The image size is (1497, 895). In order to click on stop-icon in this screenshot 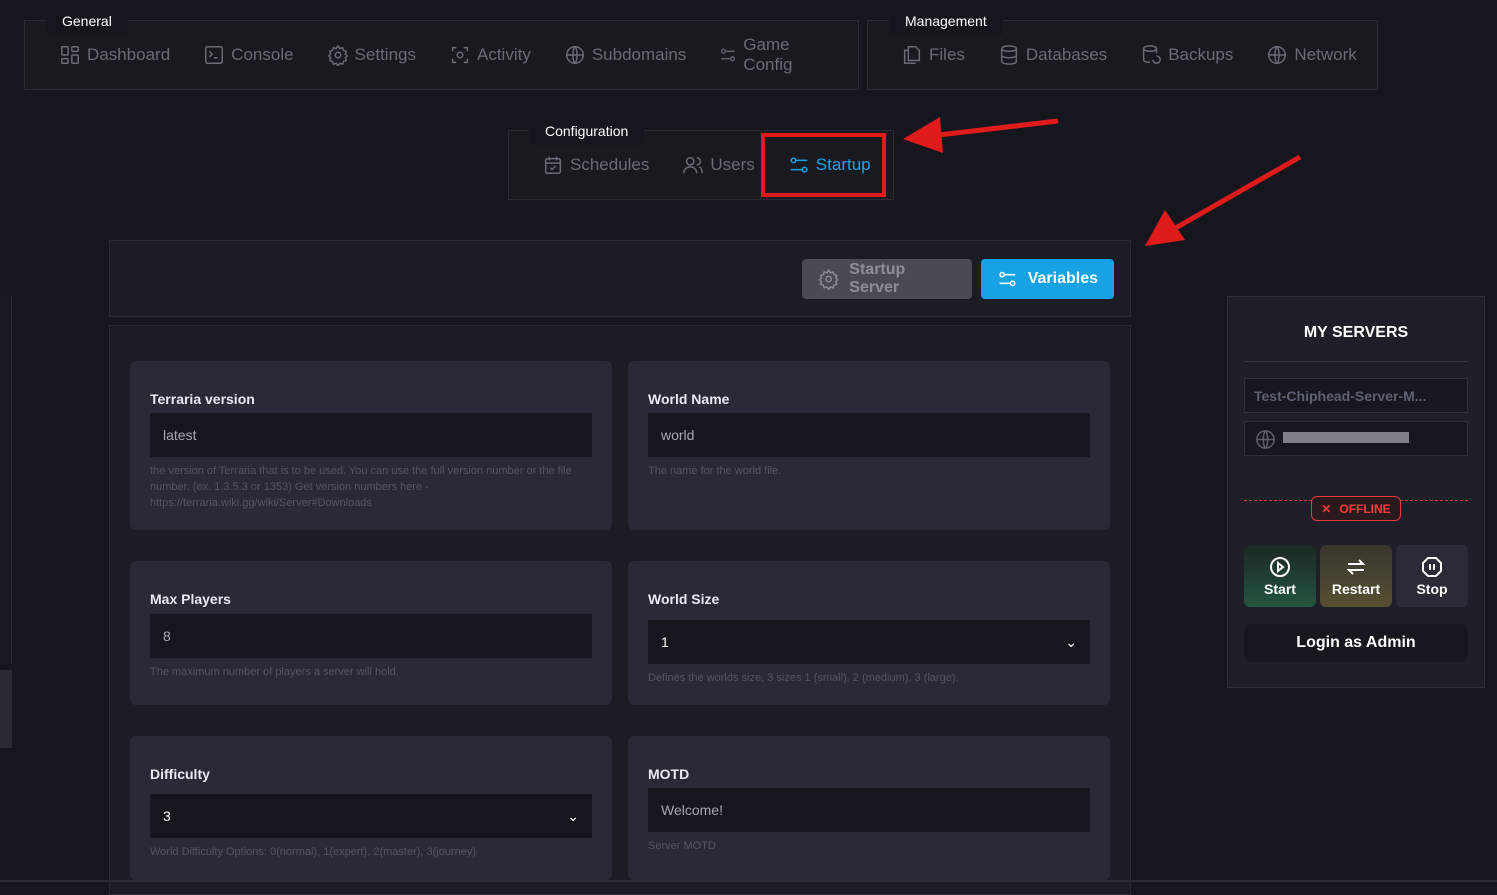, I will do `click(1432, 567)`.